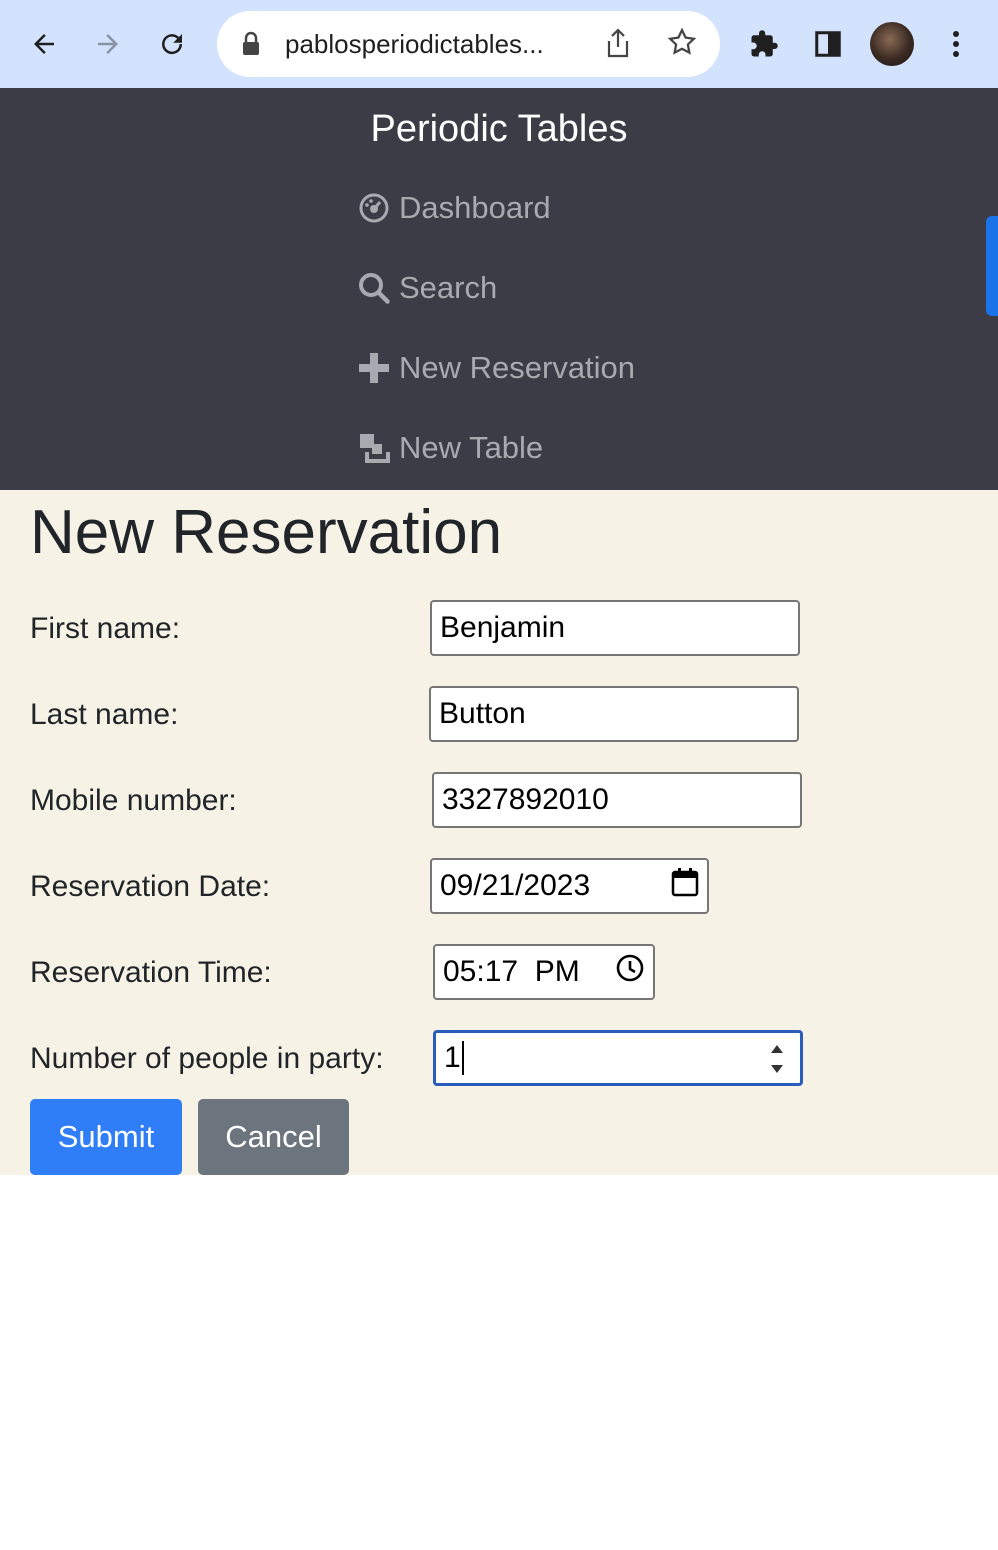 This screenshot has height=1550, width=998. Describe the element at coordinates (374, 448) in the screenshot. I see `layers-icon` at that location.